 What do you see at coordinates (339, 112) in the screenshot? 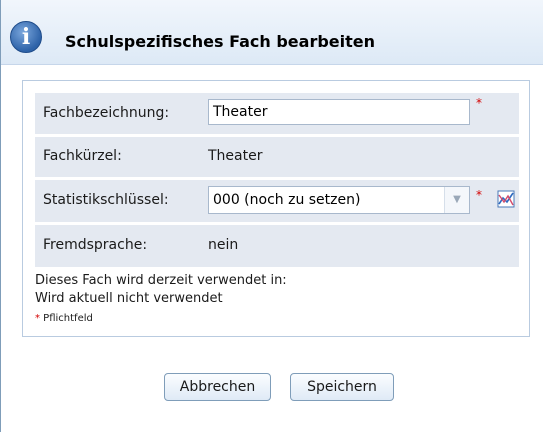
I see `fachbezeichnung-input: Theater` at bounding box center [339, 112].